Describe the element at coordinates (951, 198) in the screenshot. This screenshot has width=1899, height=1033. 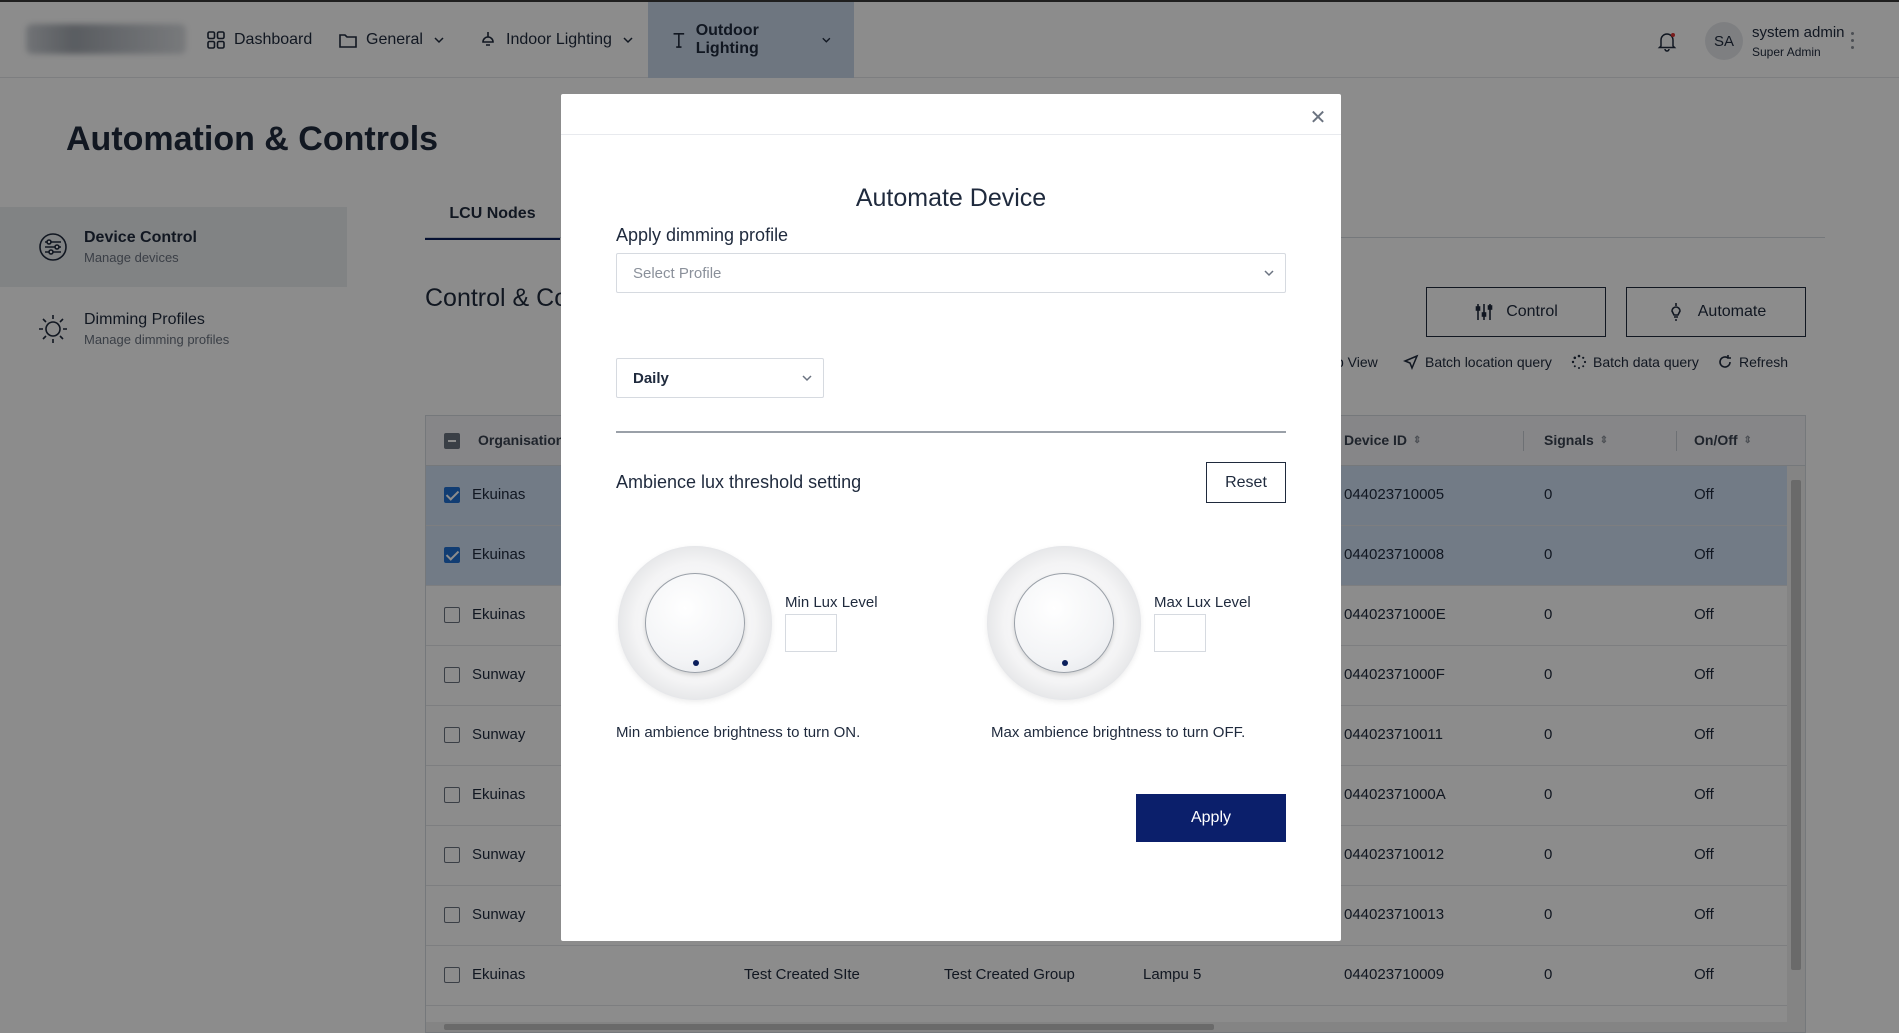
I see `modal-title: Automate Device` at that location.